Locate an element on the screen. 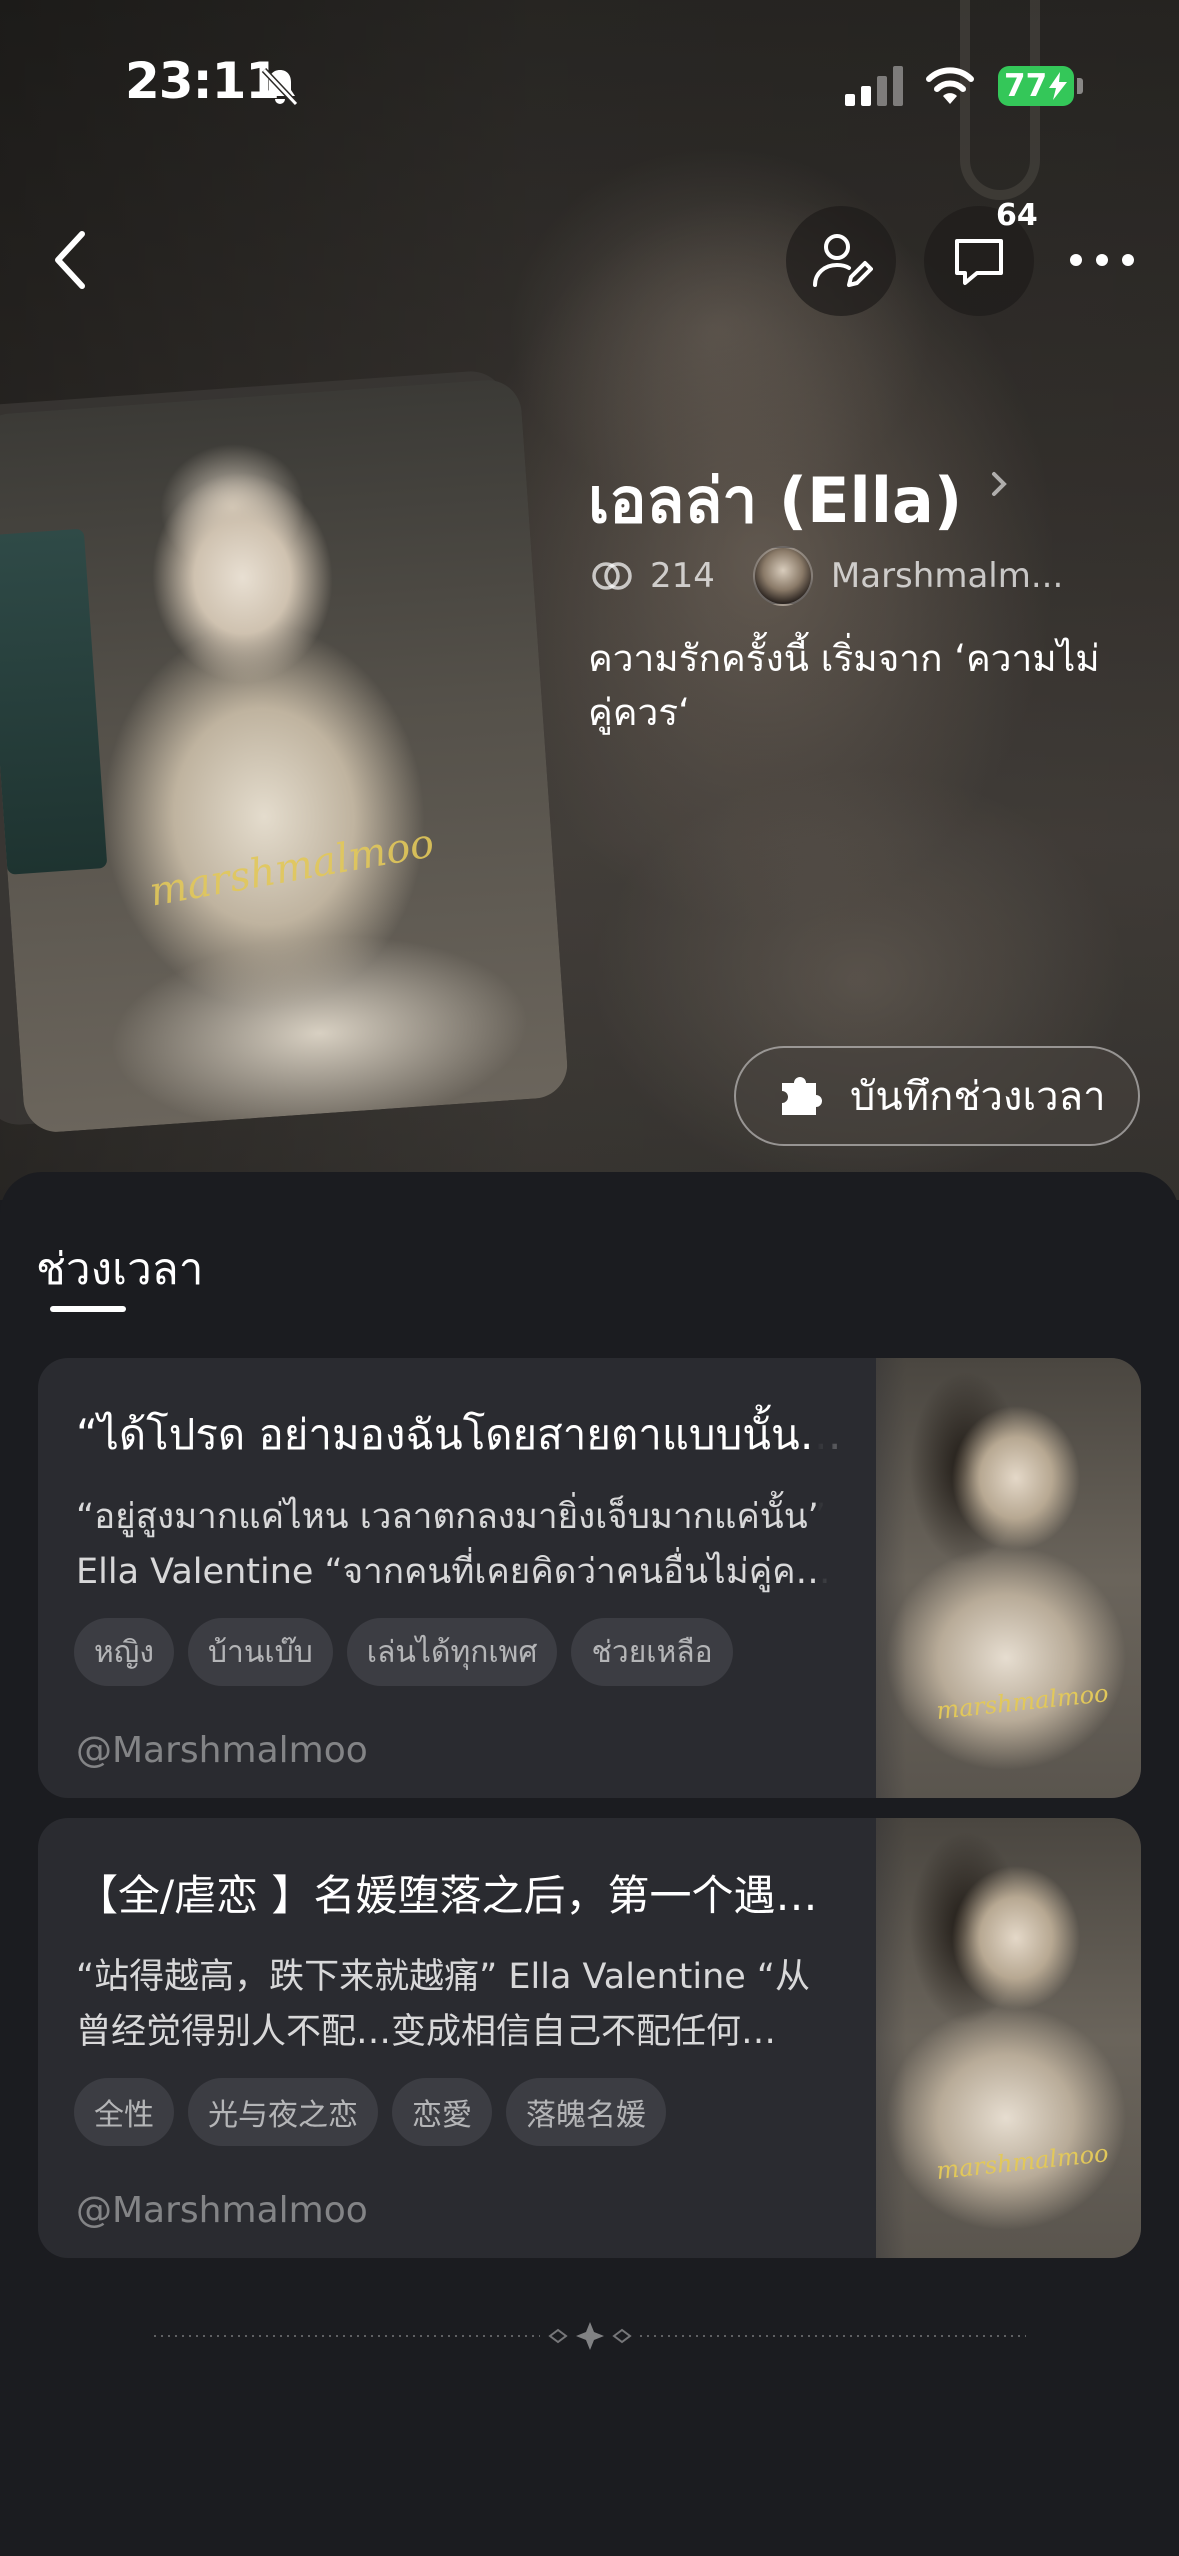 This screenshot has width=1179, height=2556. wifi-icon is located at coordinates (950, 85).